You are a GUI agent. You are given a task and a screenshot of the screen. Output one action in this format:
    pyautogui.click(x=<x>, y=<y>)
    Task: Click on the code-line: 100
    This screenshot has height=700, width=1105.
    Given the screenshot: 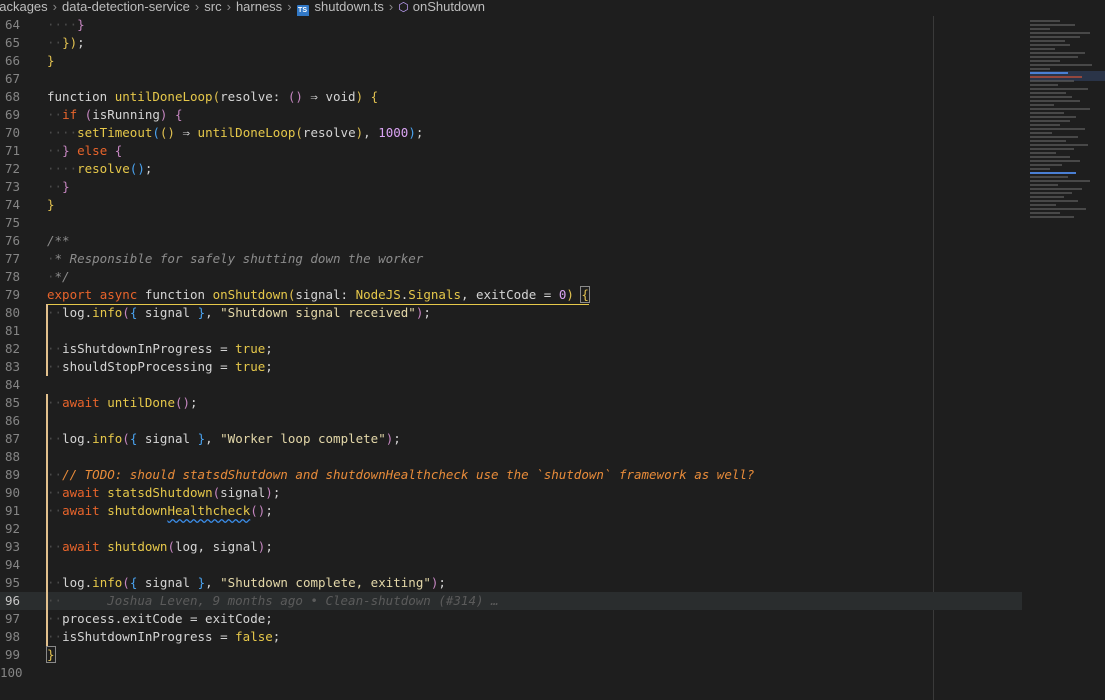 What is the action you would take?
    pyautogui.click(x=511, y=673)
    